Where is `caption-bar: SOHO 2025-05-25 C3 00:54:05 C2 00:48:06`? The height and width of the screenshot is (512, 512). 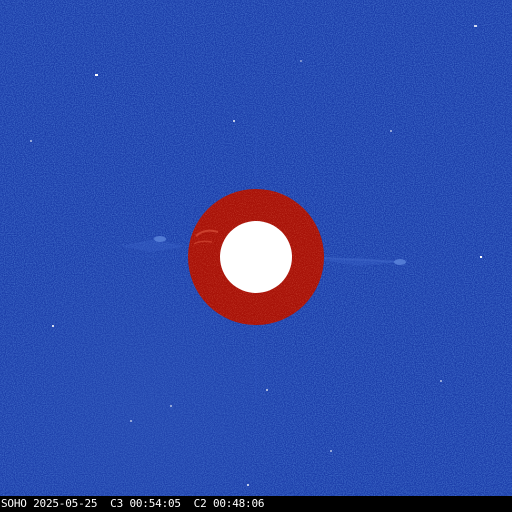
caption-bar: SOHO 2025-05-25 C3 00:54:05 C2 00:48:06 is located at coordinates (256, 504).